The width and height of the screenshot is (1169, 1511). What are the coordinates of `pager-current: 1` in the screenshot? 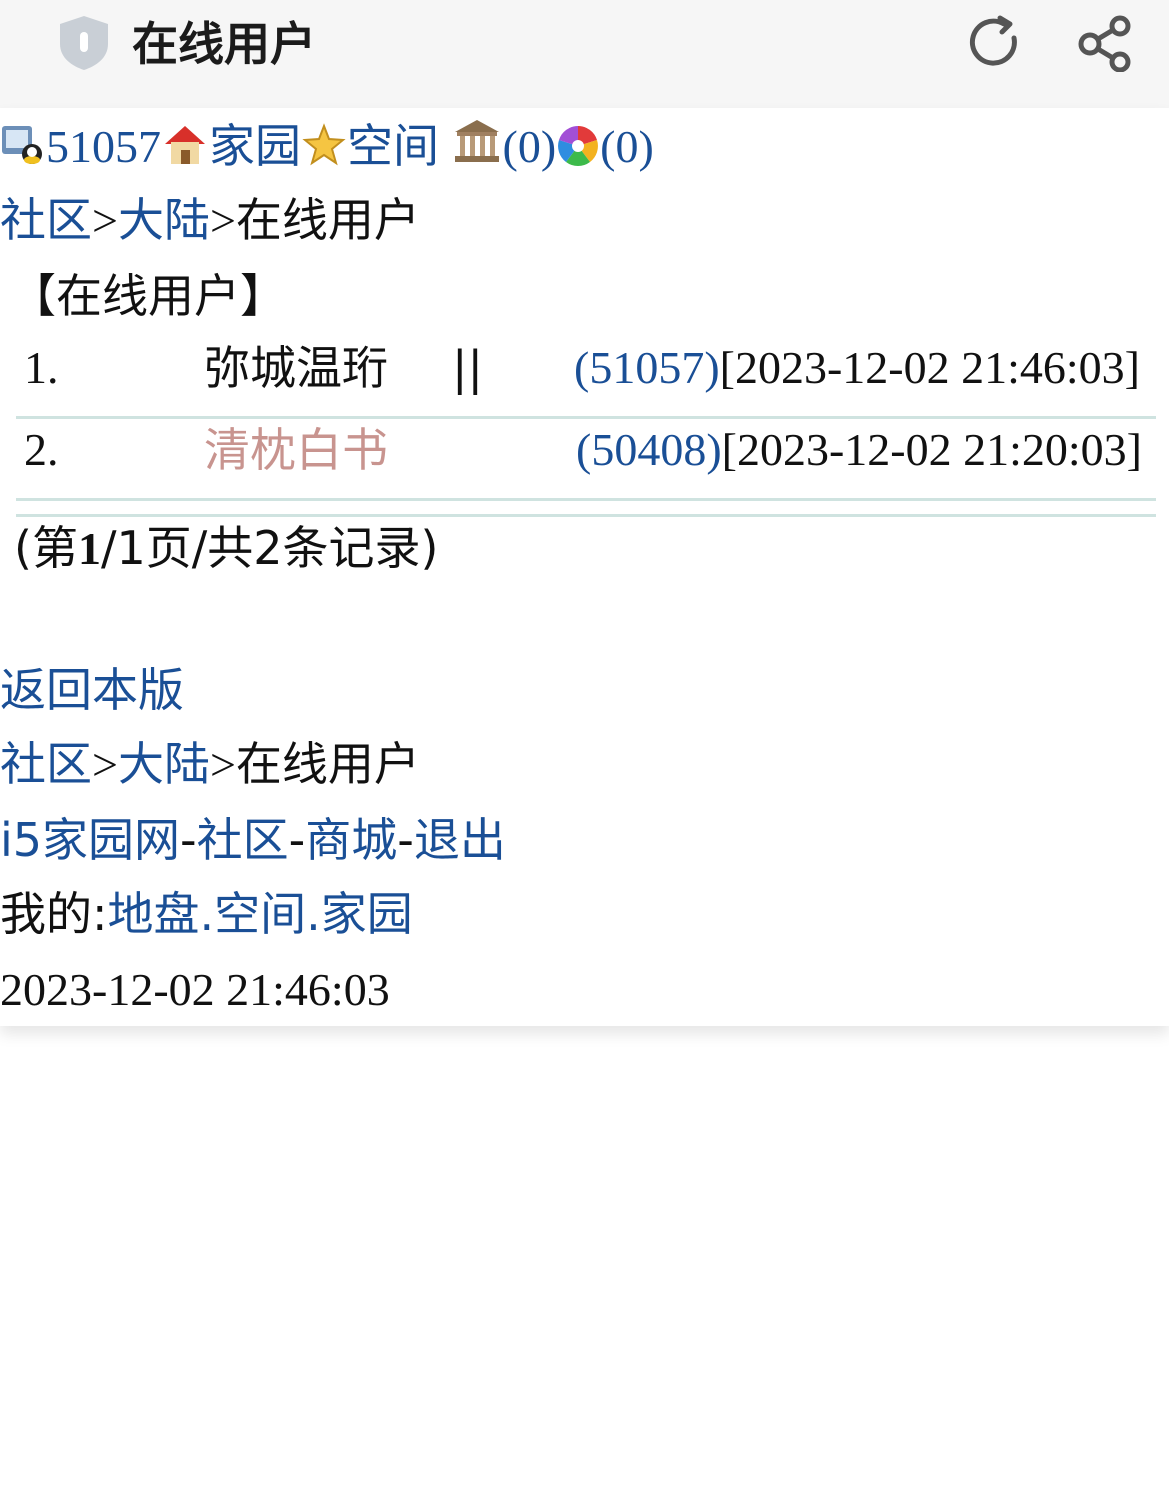 It's located at (89, 548).